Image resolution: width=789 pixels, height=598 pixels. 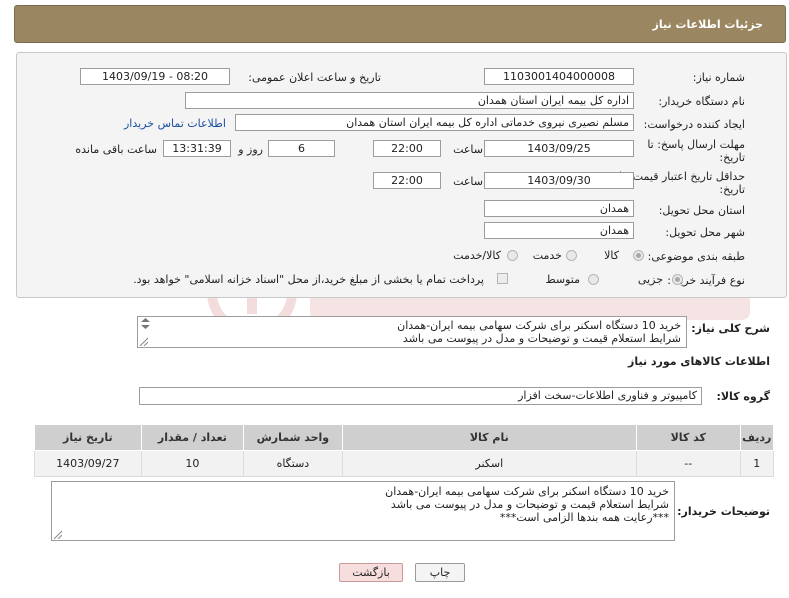 I want to click on buyer-contact-link: اطلاعات تماس خریدار, so click(x=175, y=123).